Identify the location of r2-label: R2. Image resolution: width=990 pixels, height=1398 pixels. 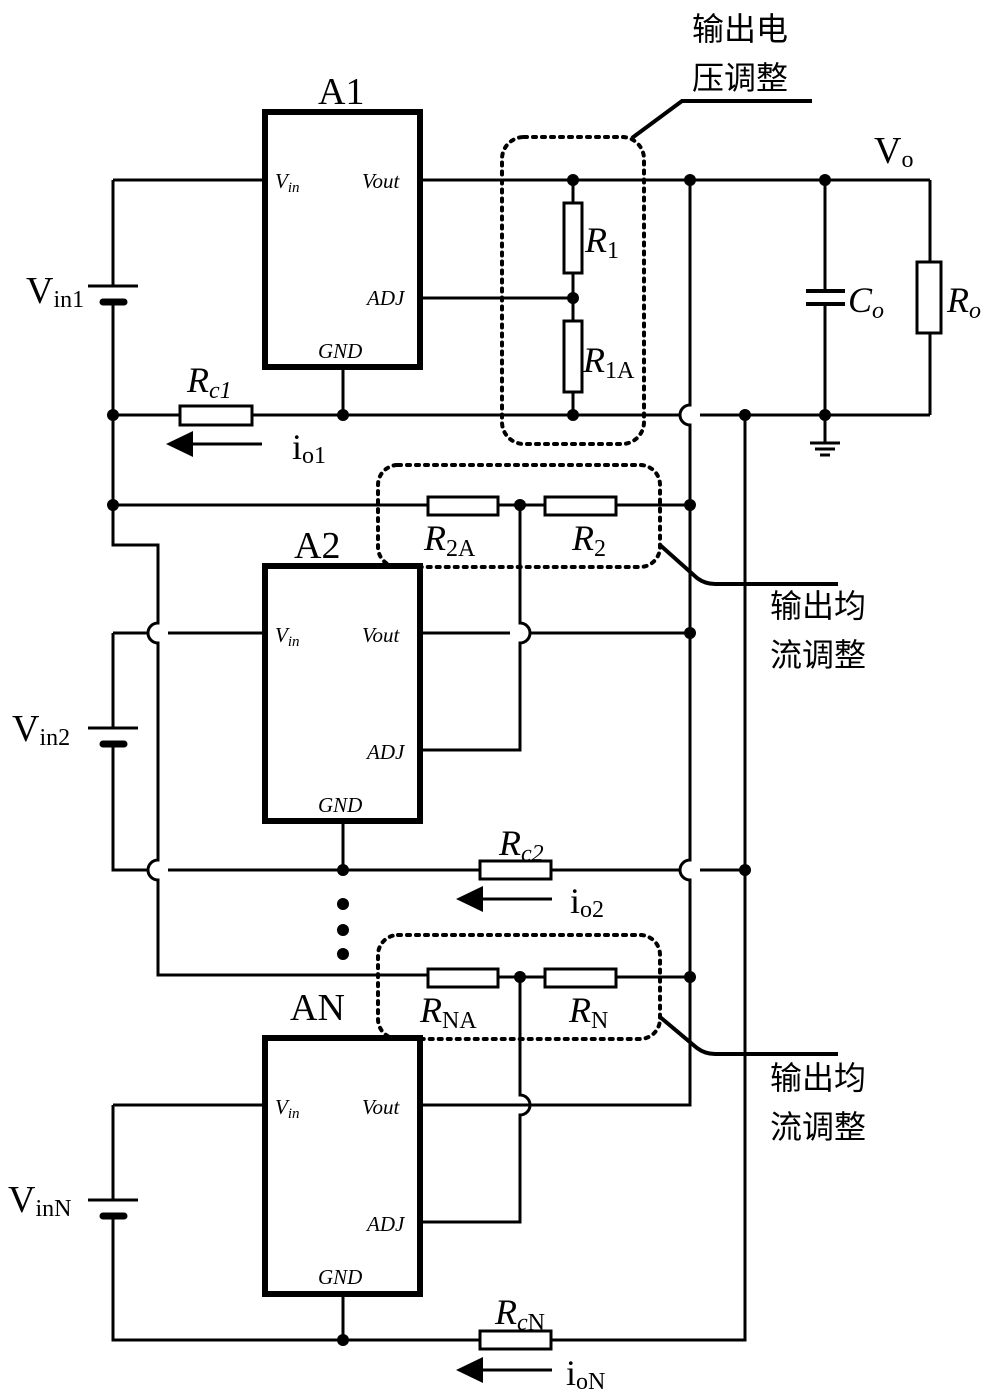
(588, 540).